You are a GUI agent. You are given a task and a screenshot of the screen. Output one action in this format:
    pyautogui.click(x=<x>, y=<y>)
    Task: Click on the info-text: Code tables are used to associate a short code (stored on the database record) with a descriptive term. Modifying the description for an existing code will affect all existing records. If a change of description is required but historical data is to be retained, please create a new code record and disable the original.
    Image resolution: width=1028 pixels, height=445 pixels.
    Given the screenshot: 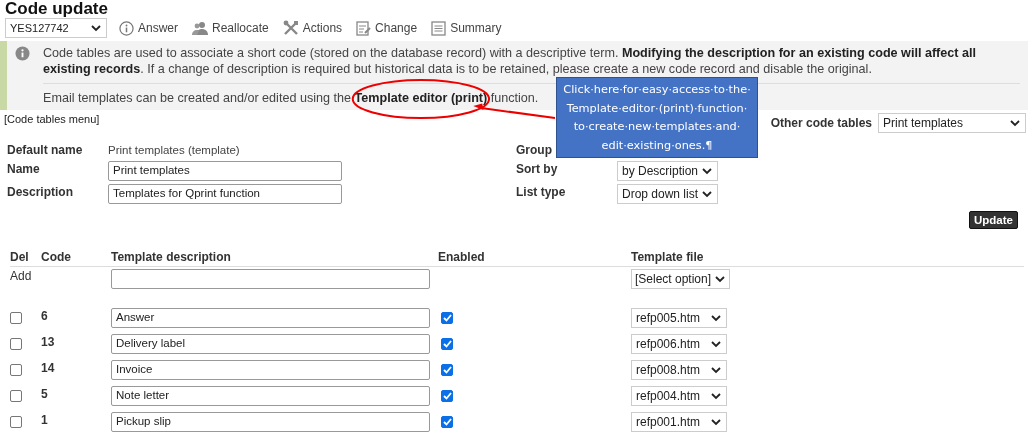 What is the action you would take?
    pyautogui.click(x=510, y=61)
    